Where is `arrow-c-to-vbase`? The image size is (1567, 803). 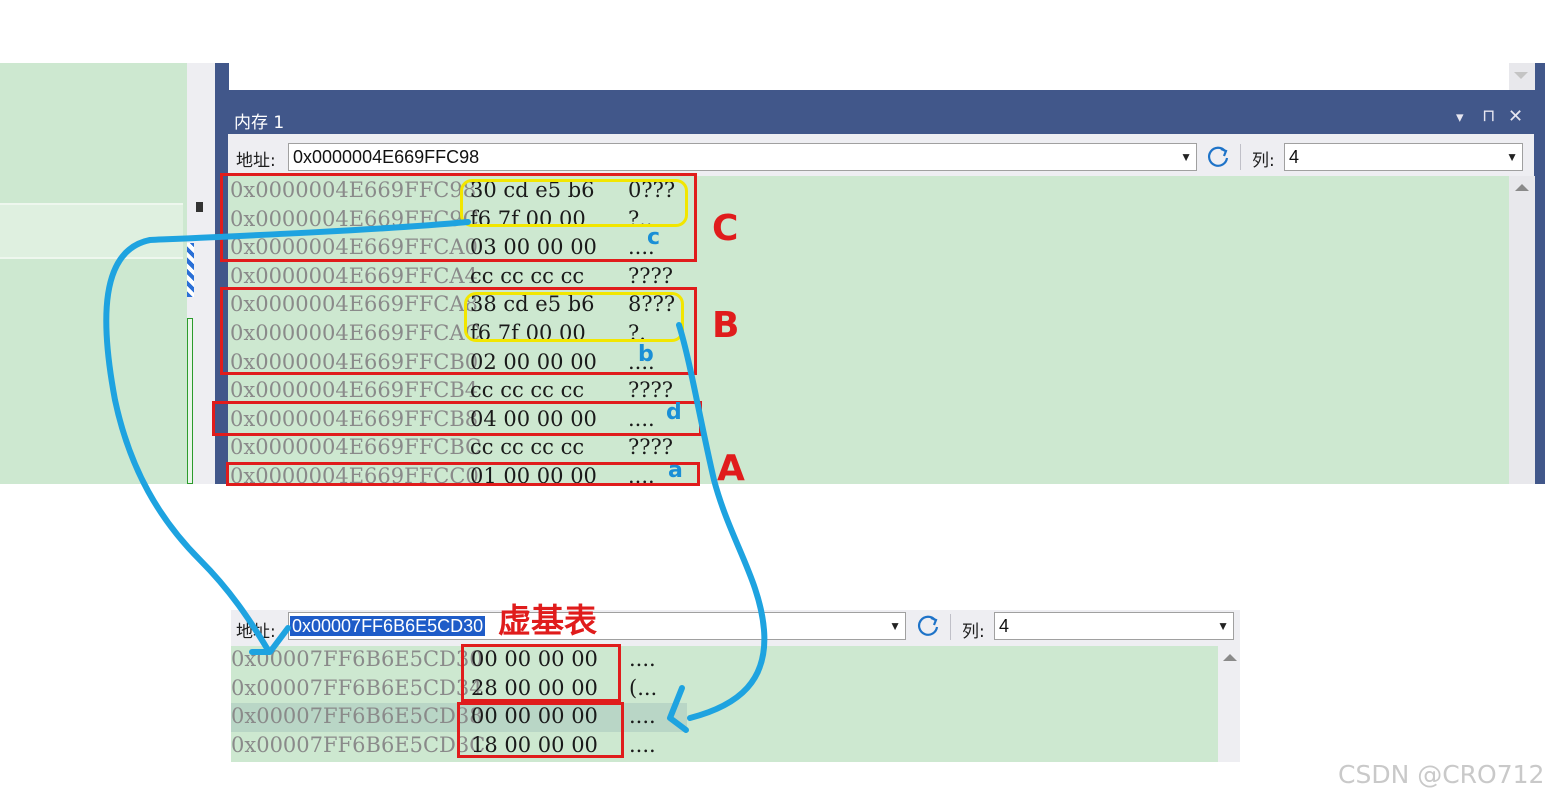
arrow-c-to-vbase is located at coordinates (287, 436).